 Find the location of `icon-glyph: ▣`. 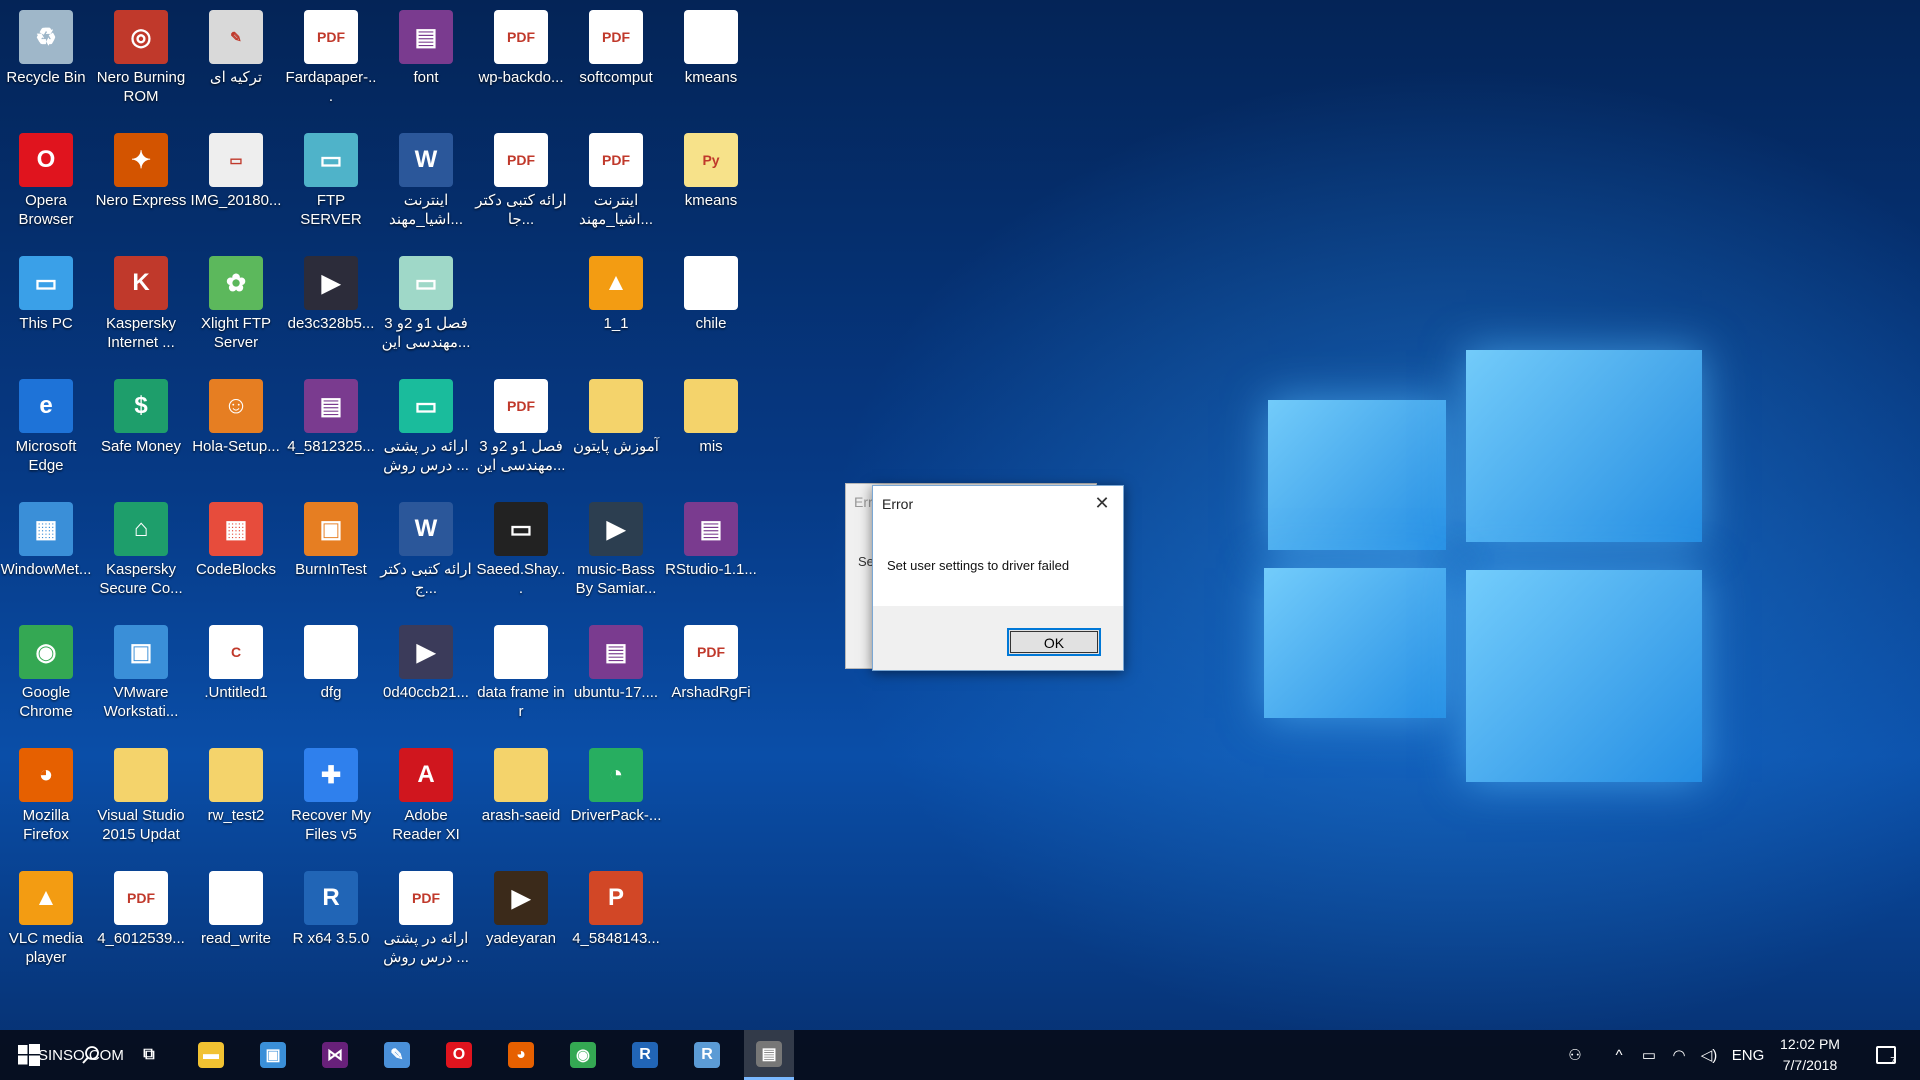

icon-glyph: ▣ is located at coordinates (331, 529).